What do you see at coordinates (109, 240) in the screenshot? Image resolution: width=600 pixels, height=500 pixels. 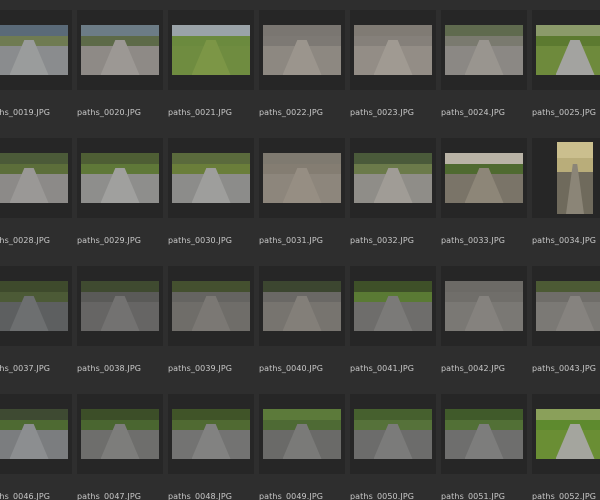 I see `thumbnail-filename: paths_0029.JPG` at bounding box center [109, 240].